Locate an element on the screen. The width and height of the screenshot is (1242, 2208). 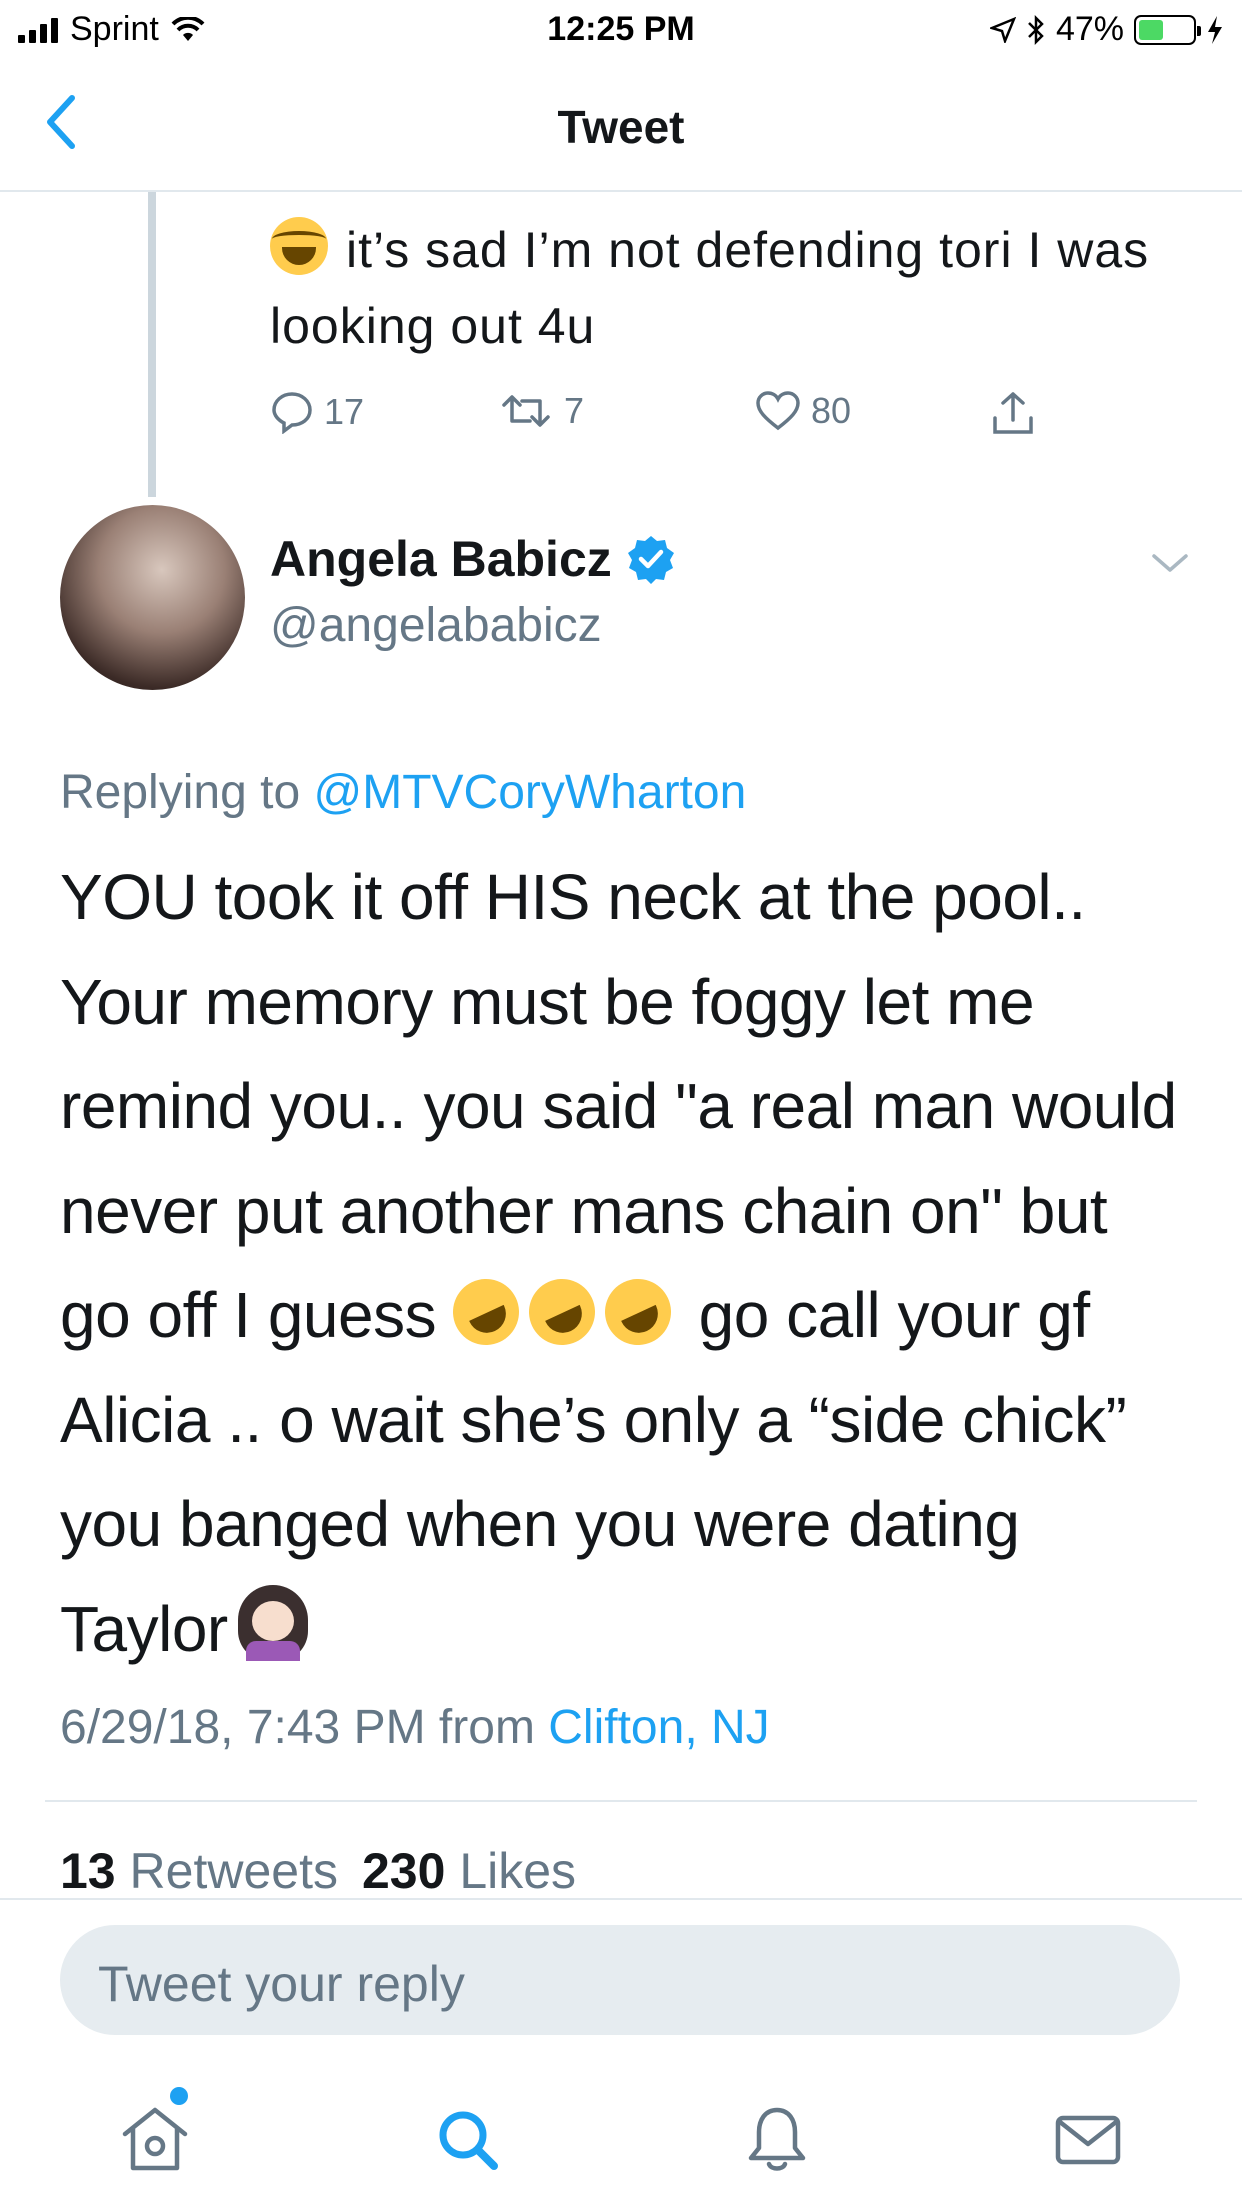
replying-to-mention-link: @MTVCoryWharton is located at coordinates (529, 792).